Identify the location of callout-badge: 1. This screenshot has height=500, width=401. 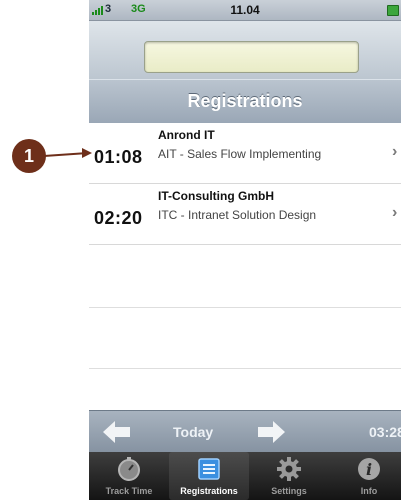
(29, 156).